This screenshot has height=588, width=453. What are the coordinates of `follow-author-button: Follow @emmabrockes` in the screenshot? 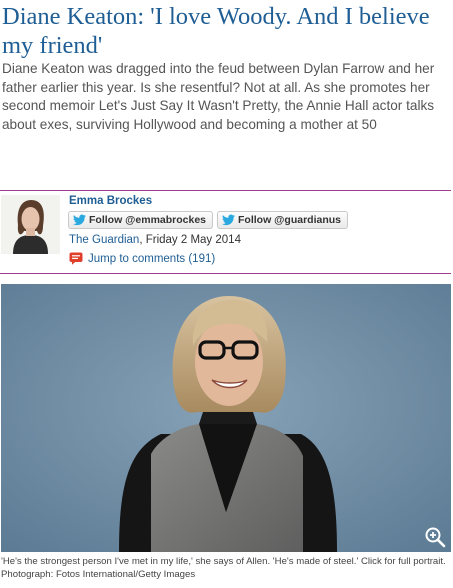 It's located at (141, 220).